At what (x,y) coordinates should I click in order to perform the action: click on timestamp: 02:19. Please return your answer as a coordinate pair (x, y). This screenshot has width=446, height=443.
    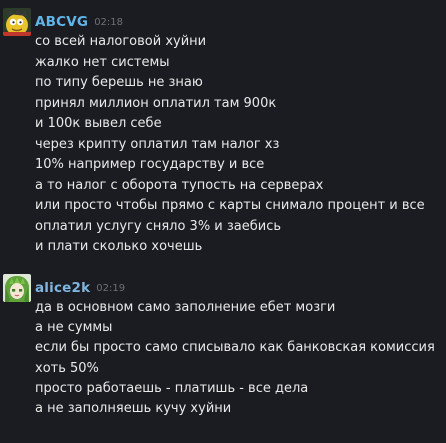
    Looking at the image, I should click on (111, 288).